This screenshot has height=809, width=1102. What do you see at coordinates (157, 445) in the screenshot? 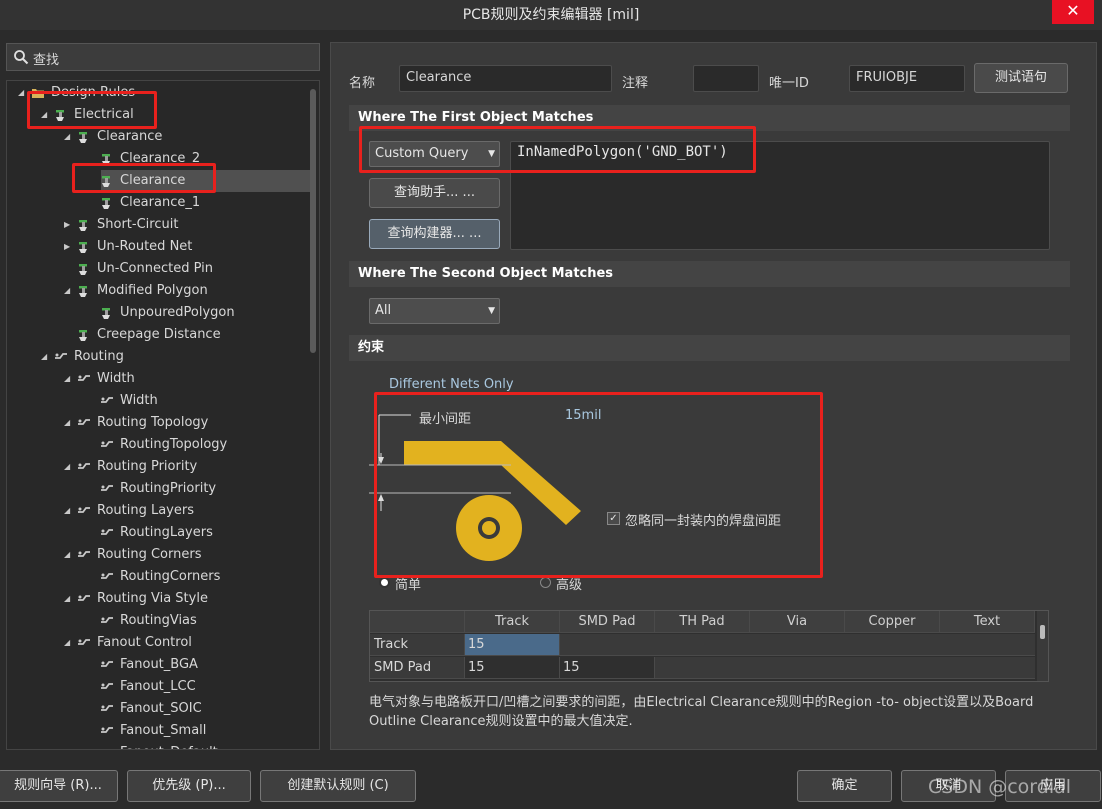
I see `tree-item: RoutingTopology` at bounding box center [157, 445].